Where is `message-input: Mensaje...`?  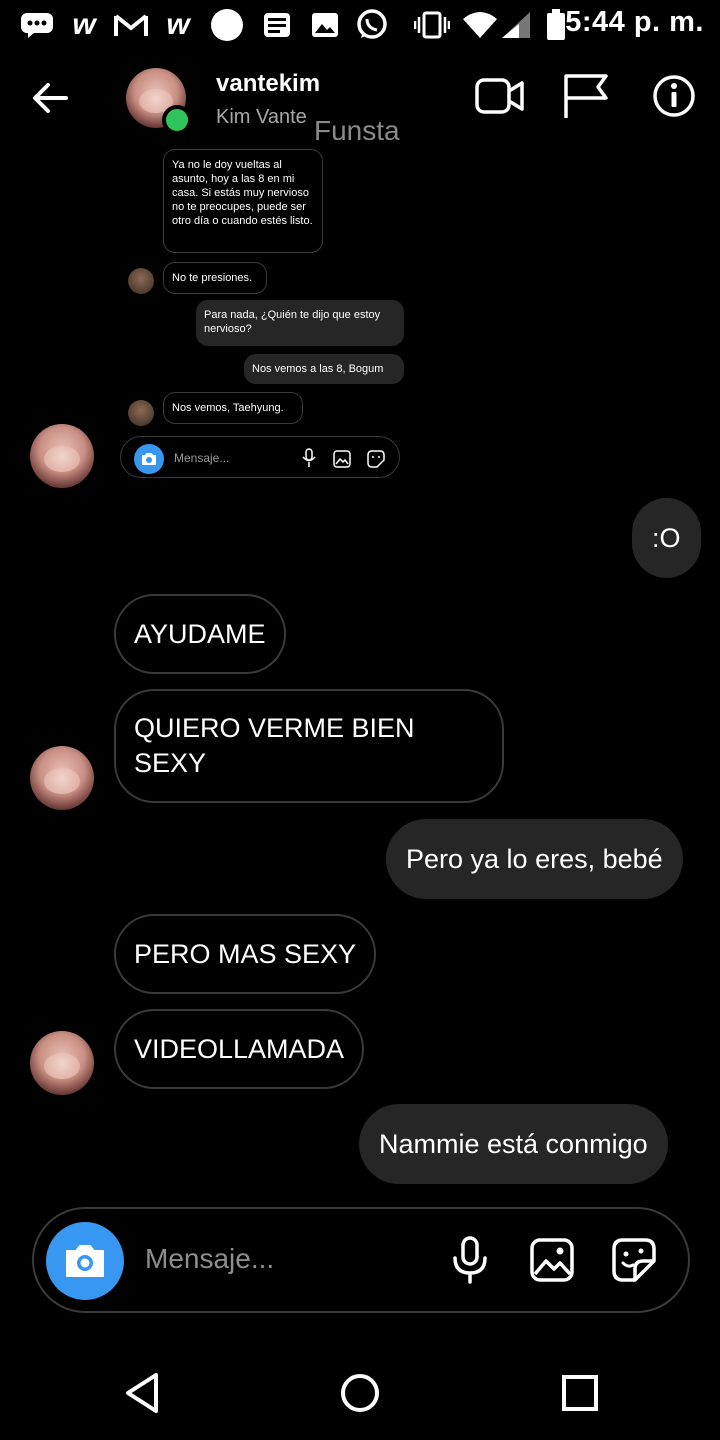
message-input: Mensaje... is located at coordinates (209, 1259).